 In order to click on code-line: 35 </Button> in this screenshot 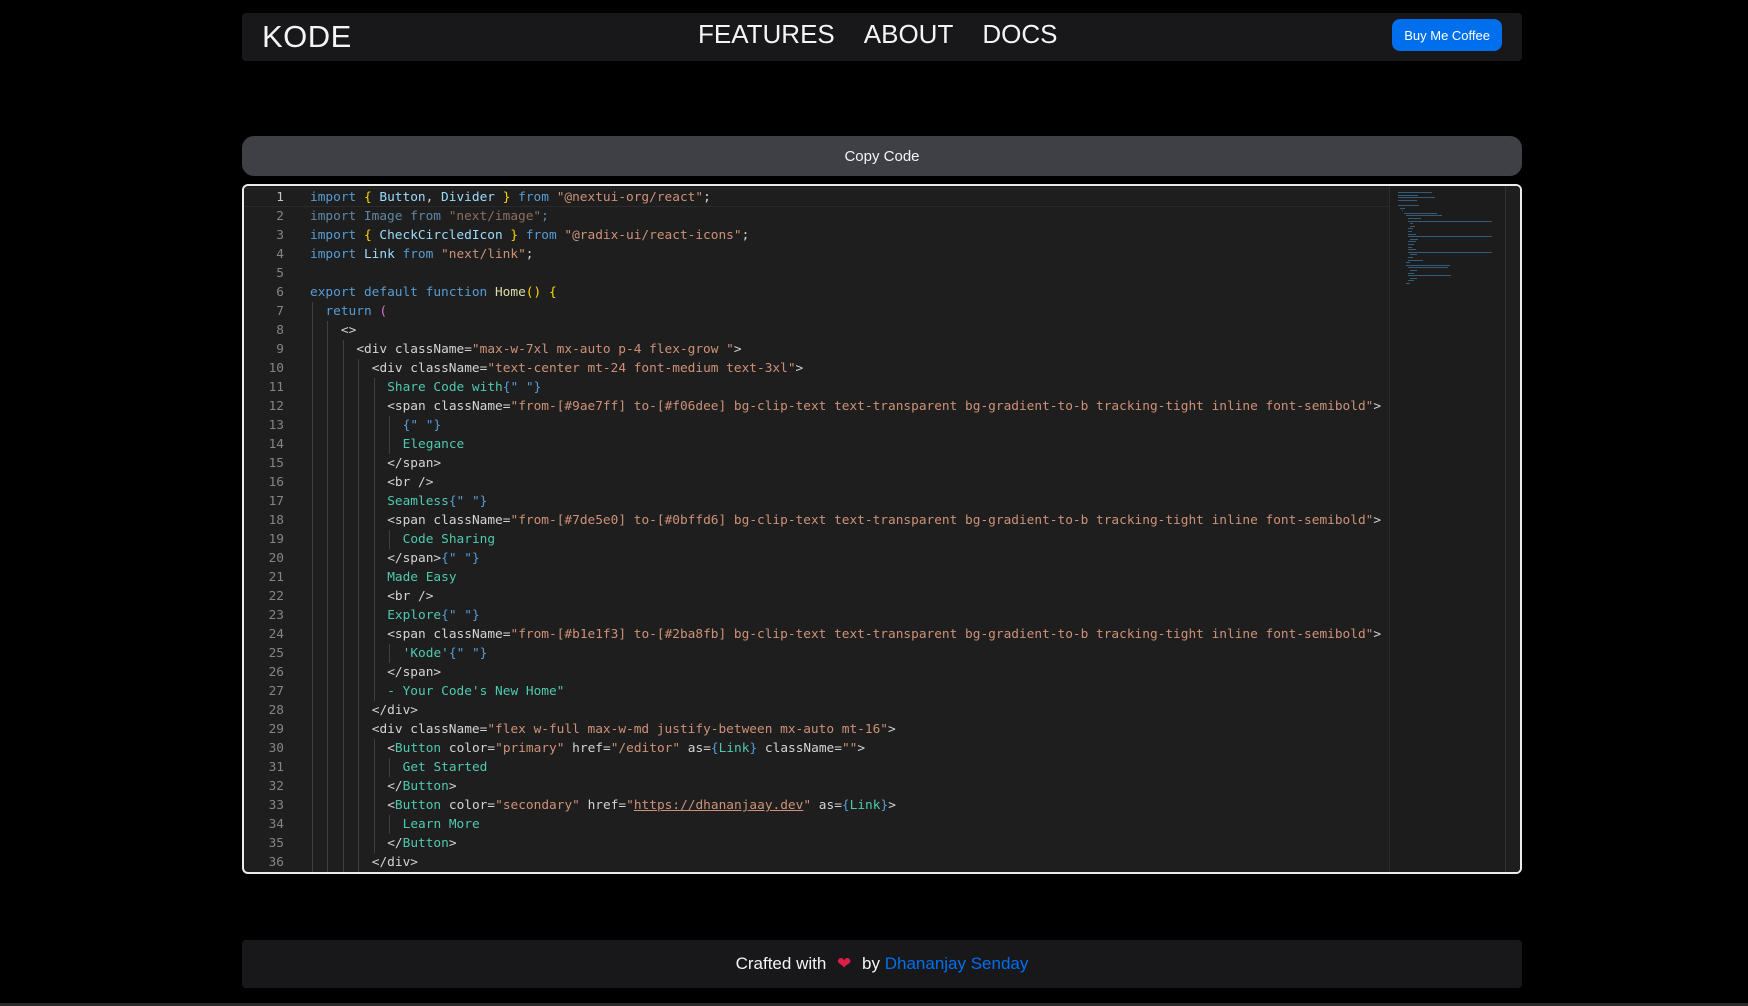, I will do `click(816, 843)`.